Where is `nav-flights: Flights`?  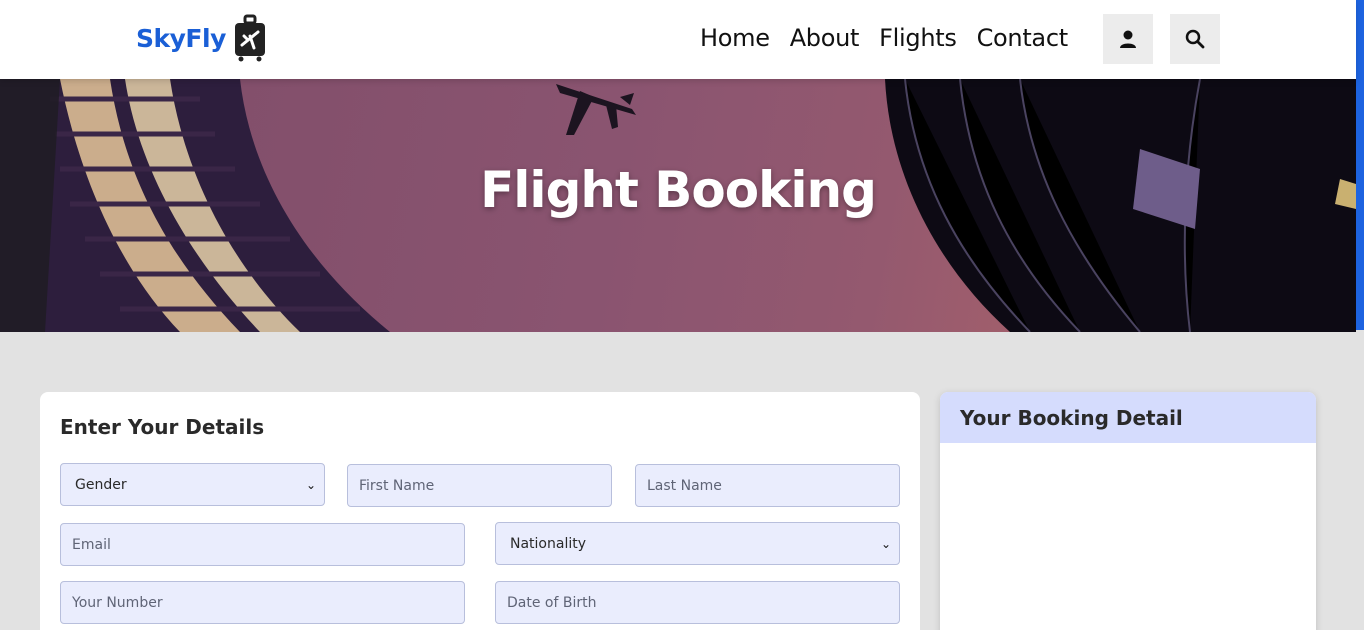
nav-flights: Flights is located at coordinates (918, 38).